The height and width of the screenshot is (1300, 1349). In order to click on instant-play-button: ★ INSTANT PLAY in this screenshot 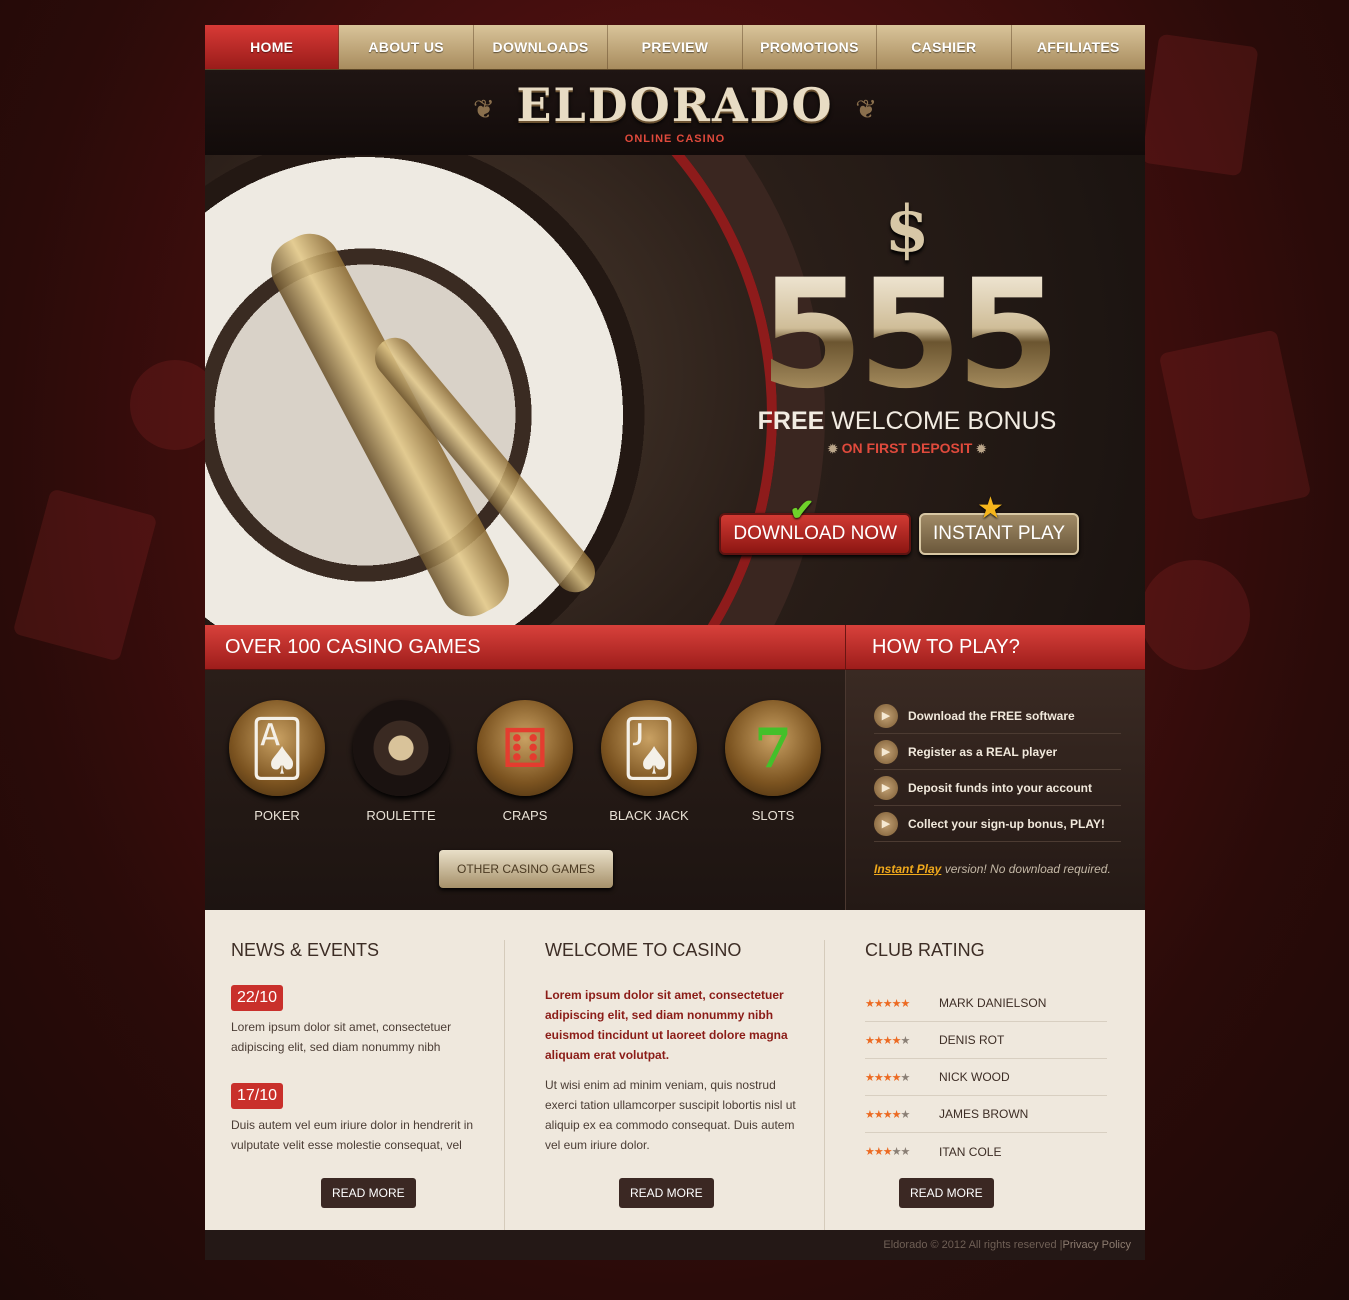, I will do `click(999, 523)`.